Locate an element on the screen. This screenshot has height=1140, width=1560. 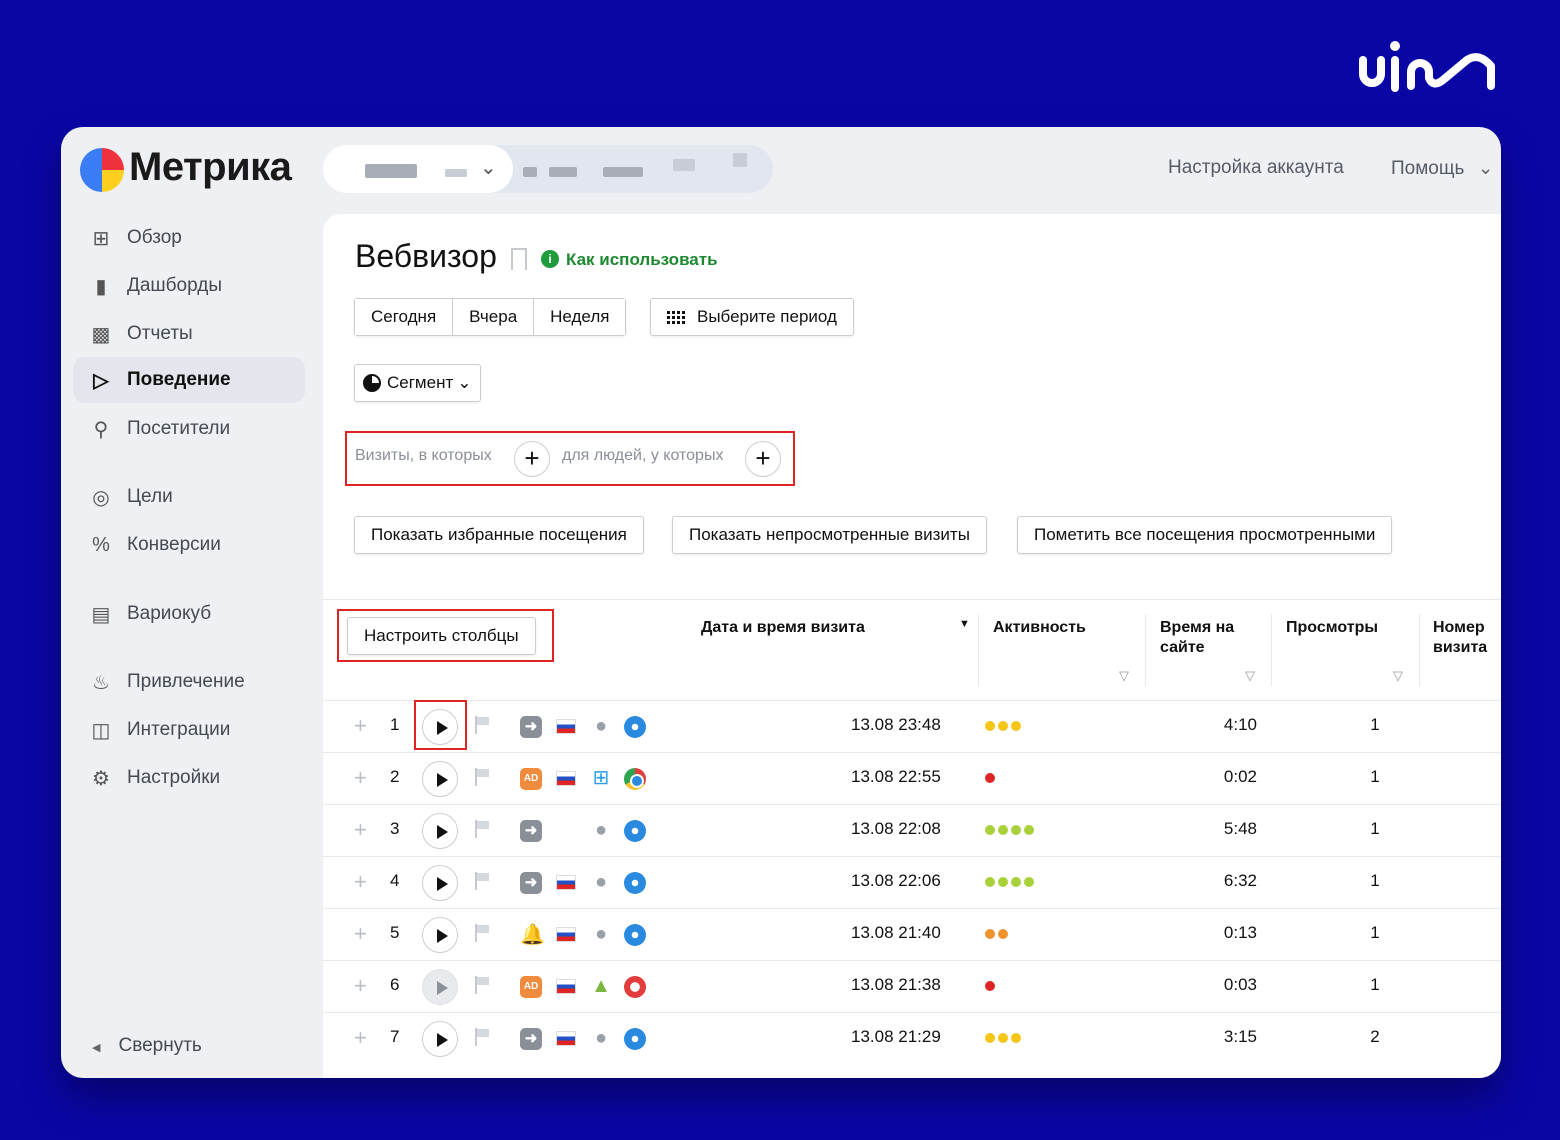
column-header-visit-number: Номер визита is located at coordinates (1460, 638).